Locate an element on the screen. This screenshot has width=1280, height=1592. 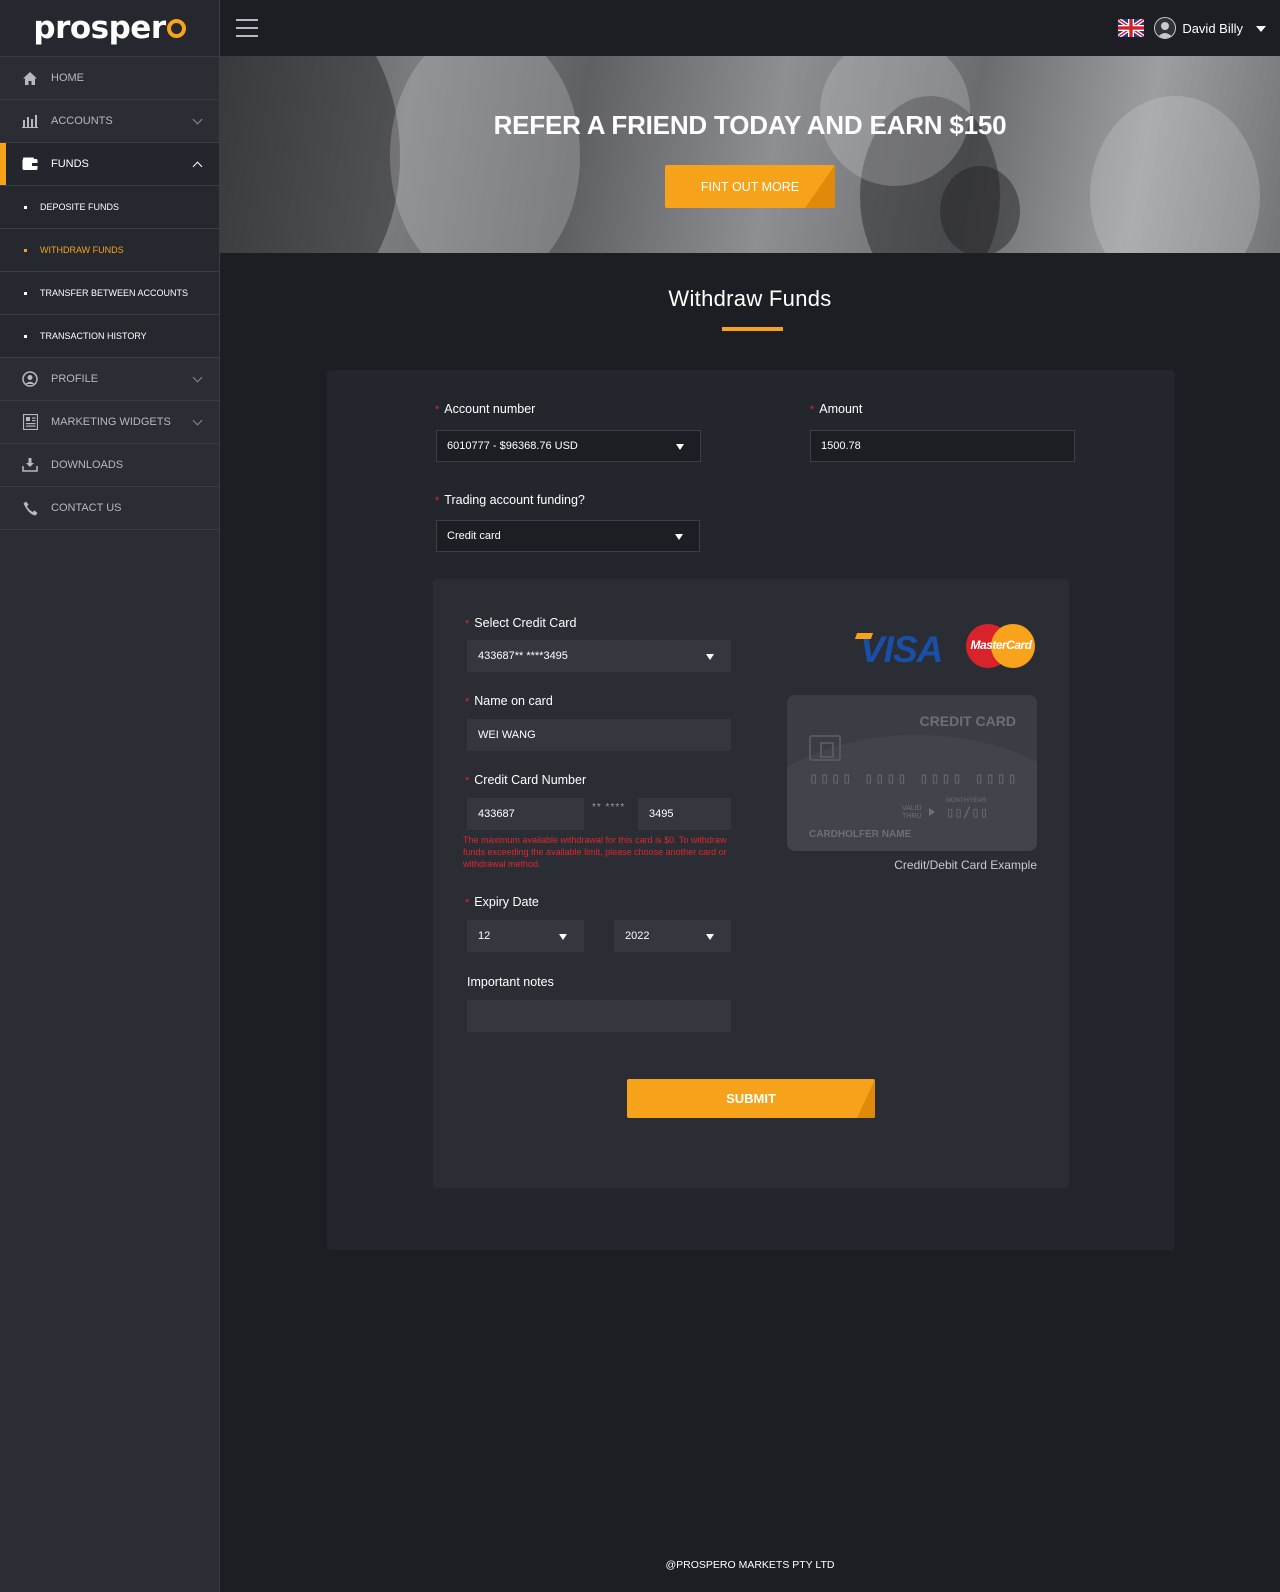
sidebar-subitem-withdraw-funds: WITHDRAW FUNDS is located at coordinates (109, 250).